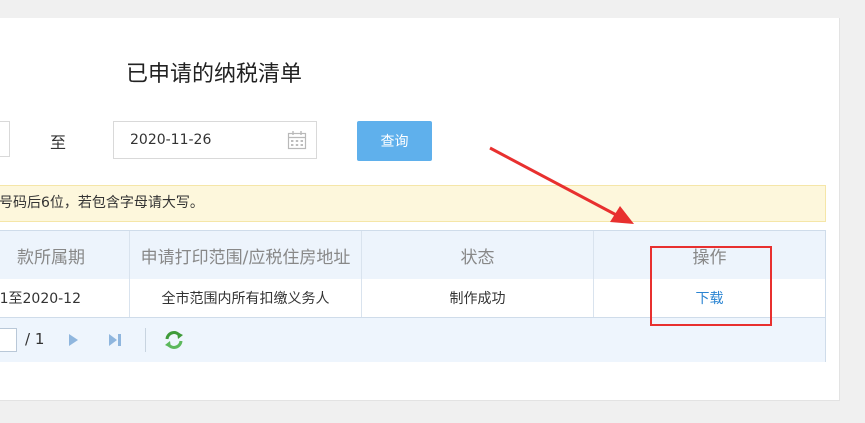 The height and width of the screenshot is (423, 865). I want to click on cell-scope: 全市范围内所有扣缴义务人, so click(246, 298).